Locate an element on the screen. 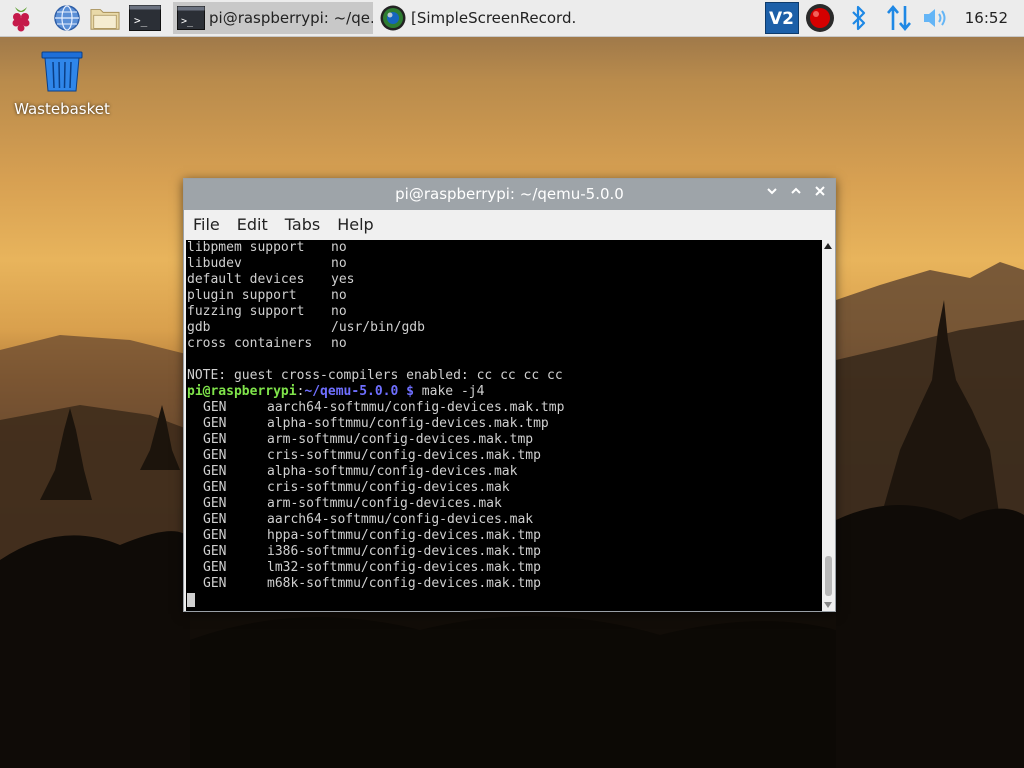 This screenshot has height=768, width=1024. menu-tabs: Tabs is located at coordinates (302, 224).